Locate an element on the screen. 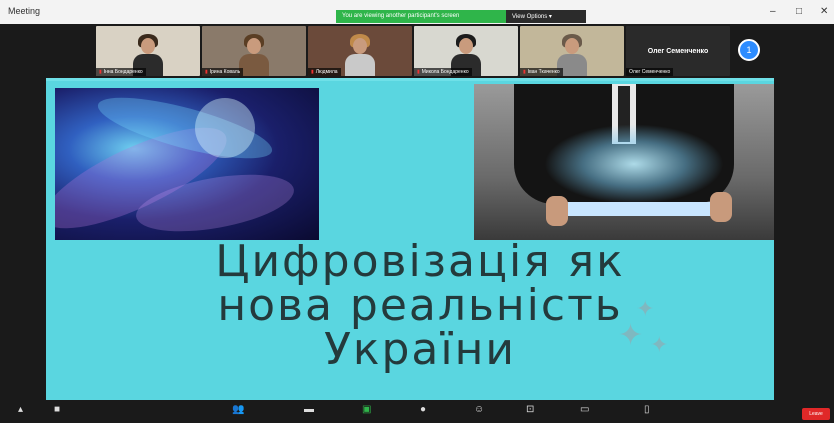  window-title: Meeting is located at coordinates (24, 11).